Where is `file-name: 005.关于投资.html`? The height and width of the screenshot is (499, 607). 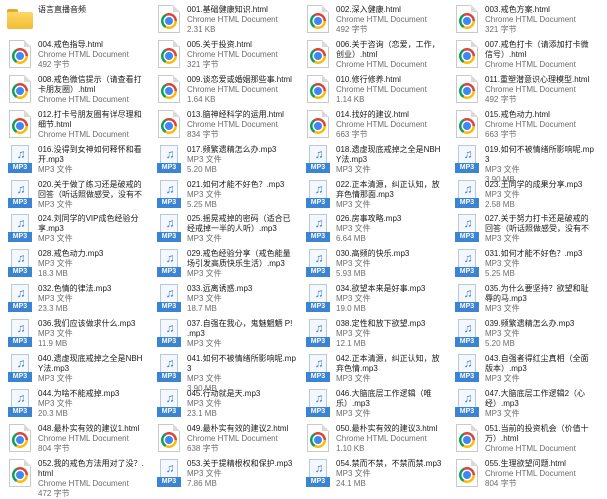
file-name: 005.关于投资.html is located at coordinates (219, 44).